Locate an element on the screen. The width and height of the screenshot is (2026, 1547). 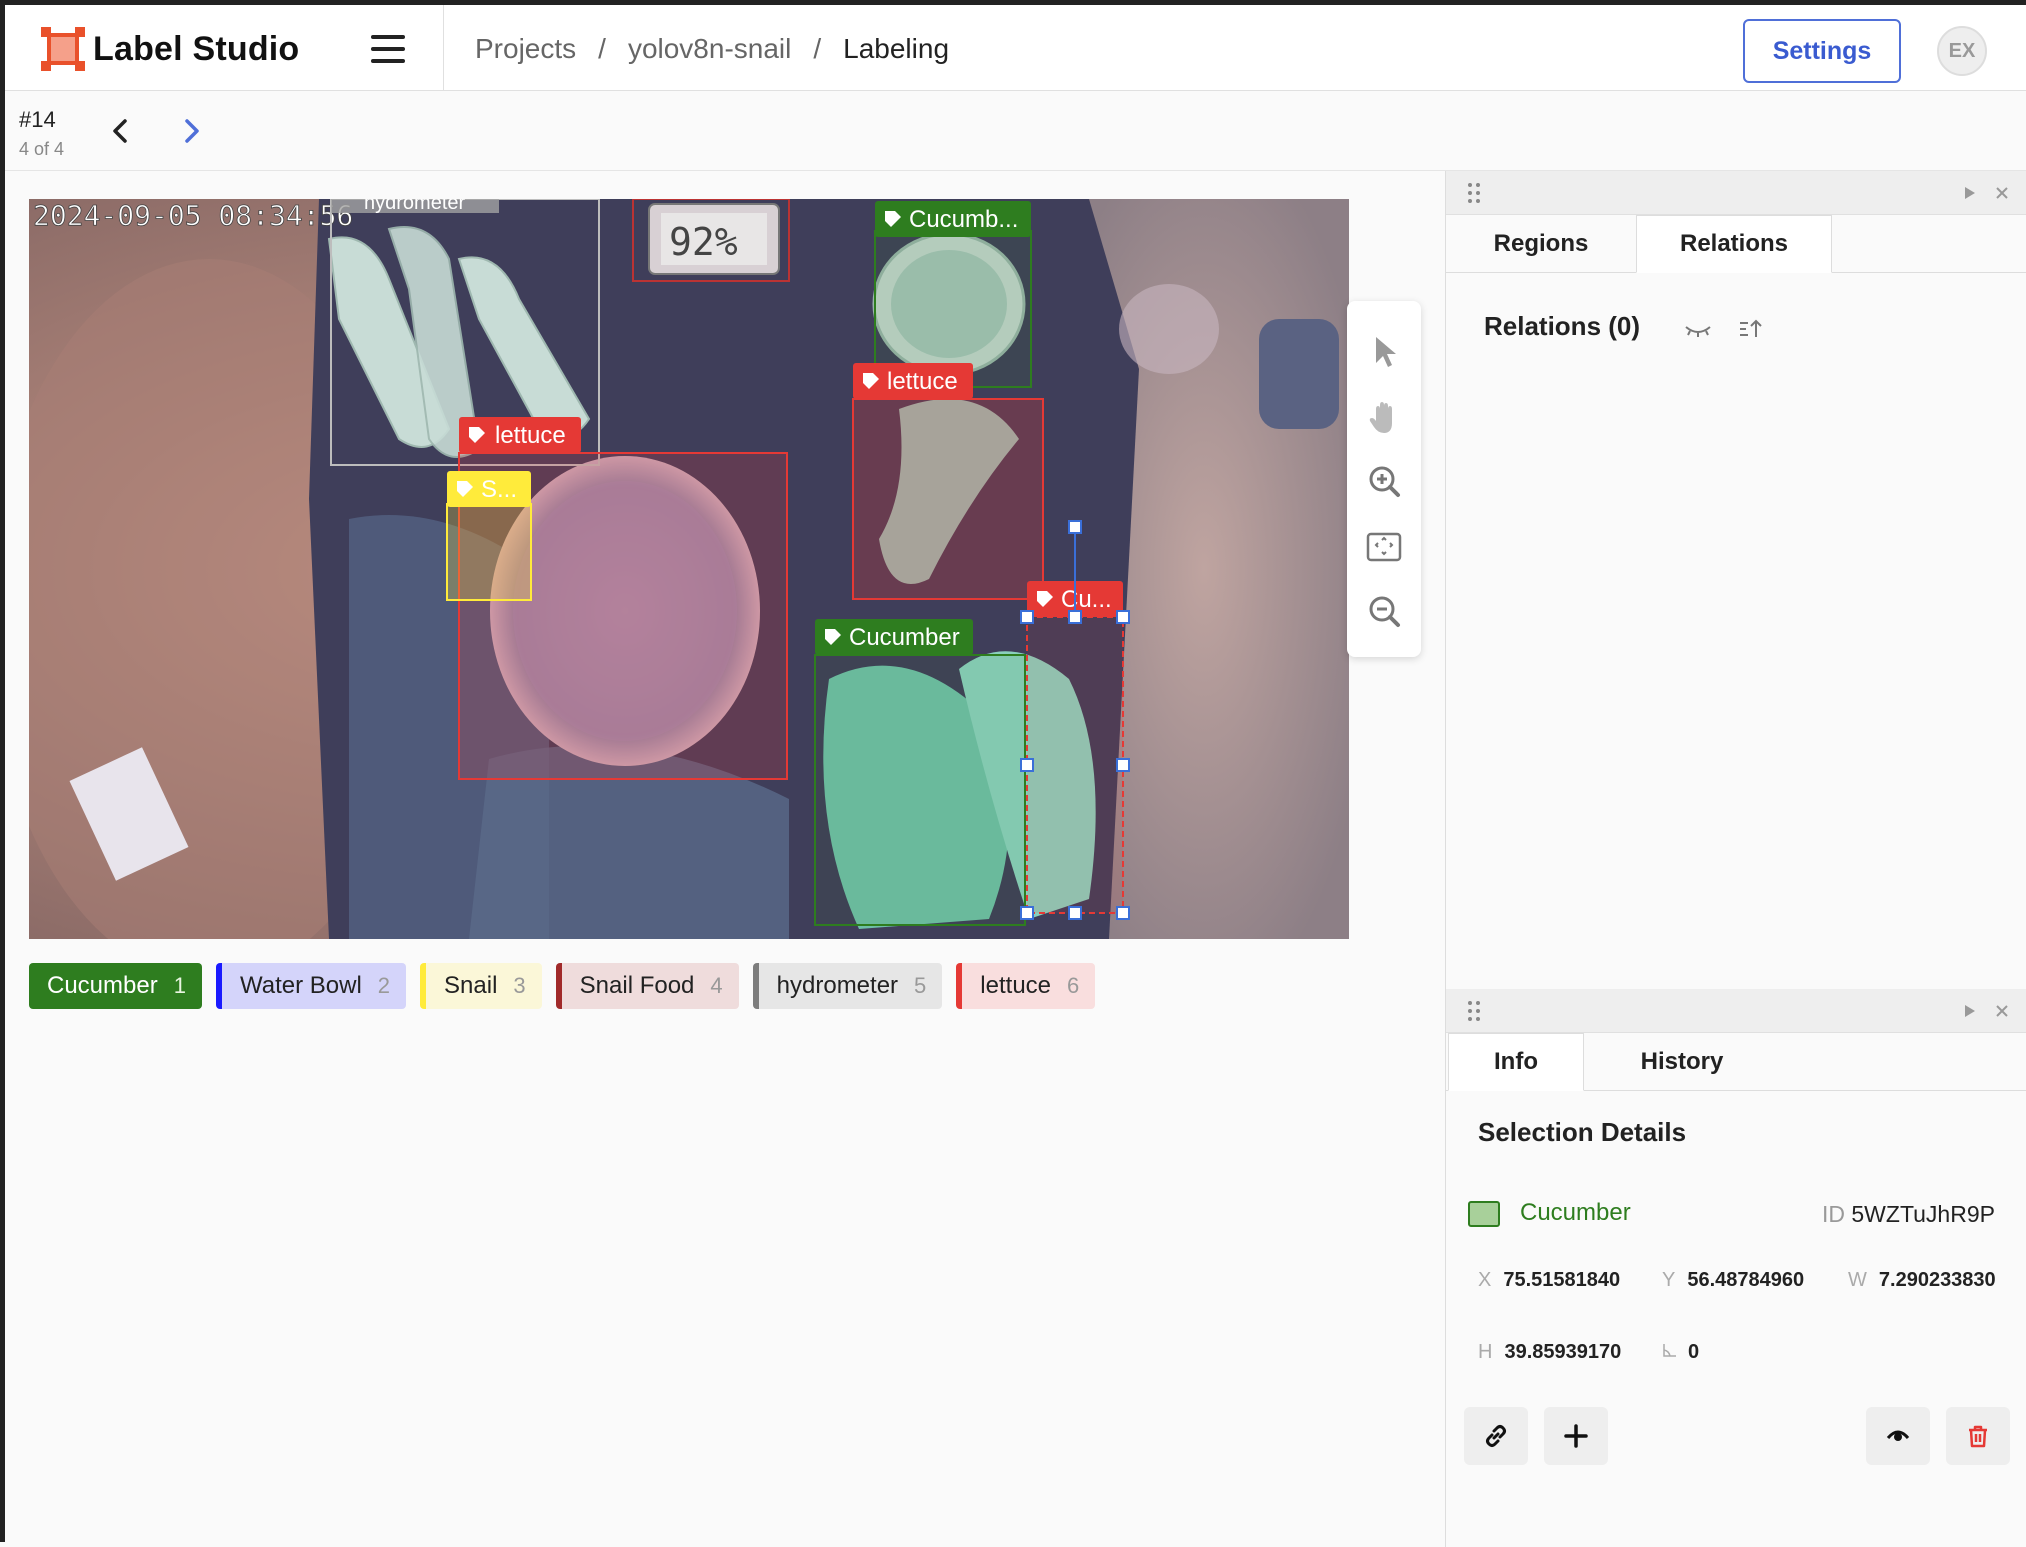
label-hotkey: 5 is located at coordinates (920, 985).